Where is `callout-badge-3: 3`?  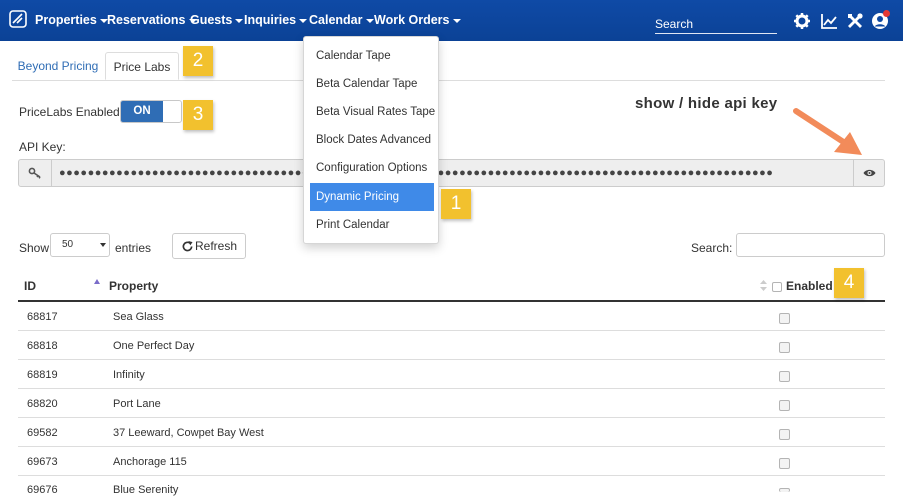 callout-badge-3: 3 is located at coordinates (198, 115).